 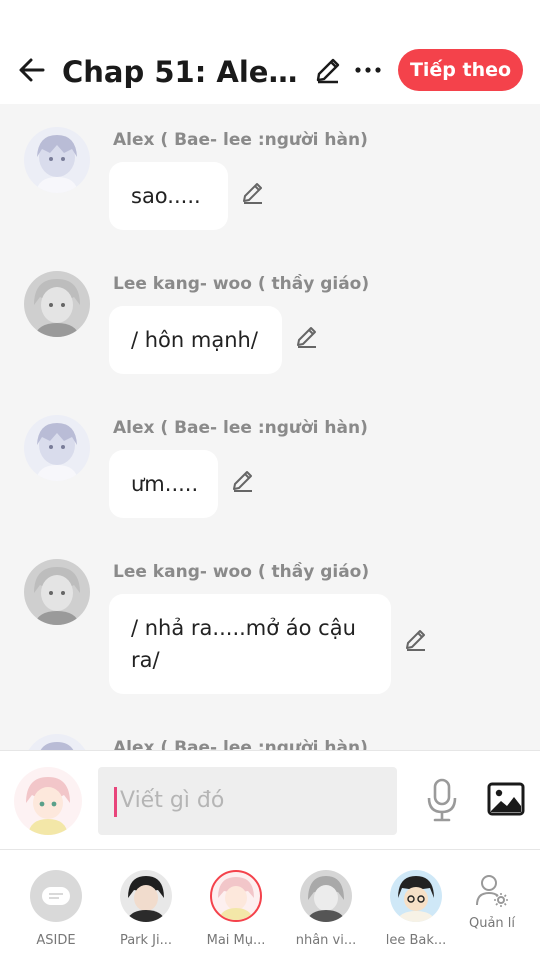 I want to click on voice-input-button, so click(x=442, y=800).